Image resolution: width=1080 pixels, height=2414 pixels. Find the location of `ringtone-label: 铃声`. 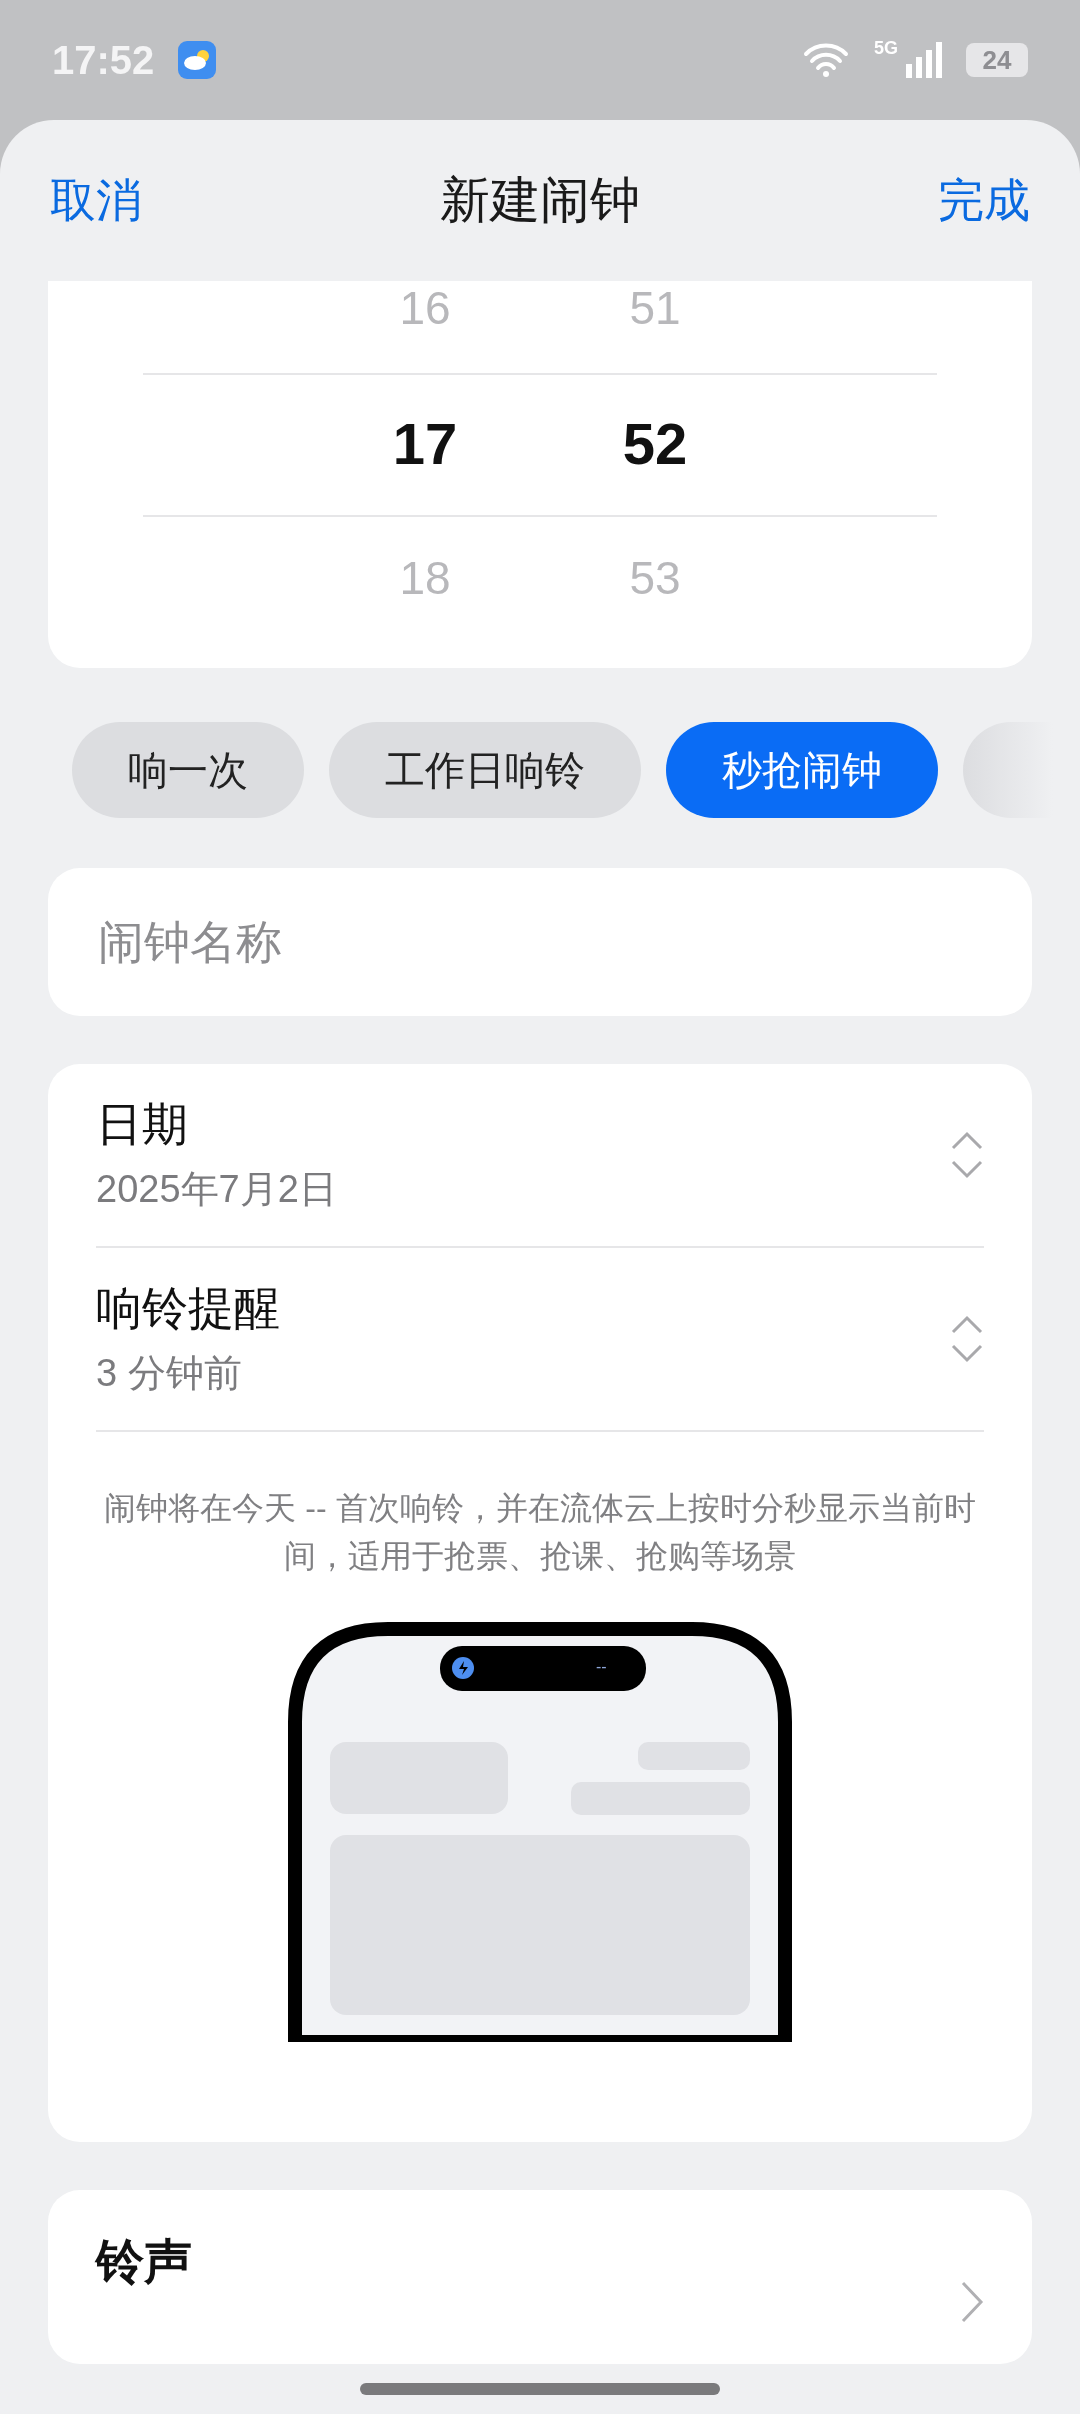

ringtone-label: 铃声 is located at coordinates (144, 2261).